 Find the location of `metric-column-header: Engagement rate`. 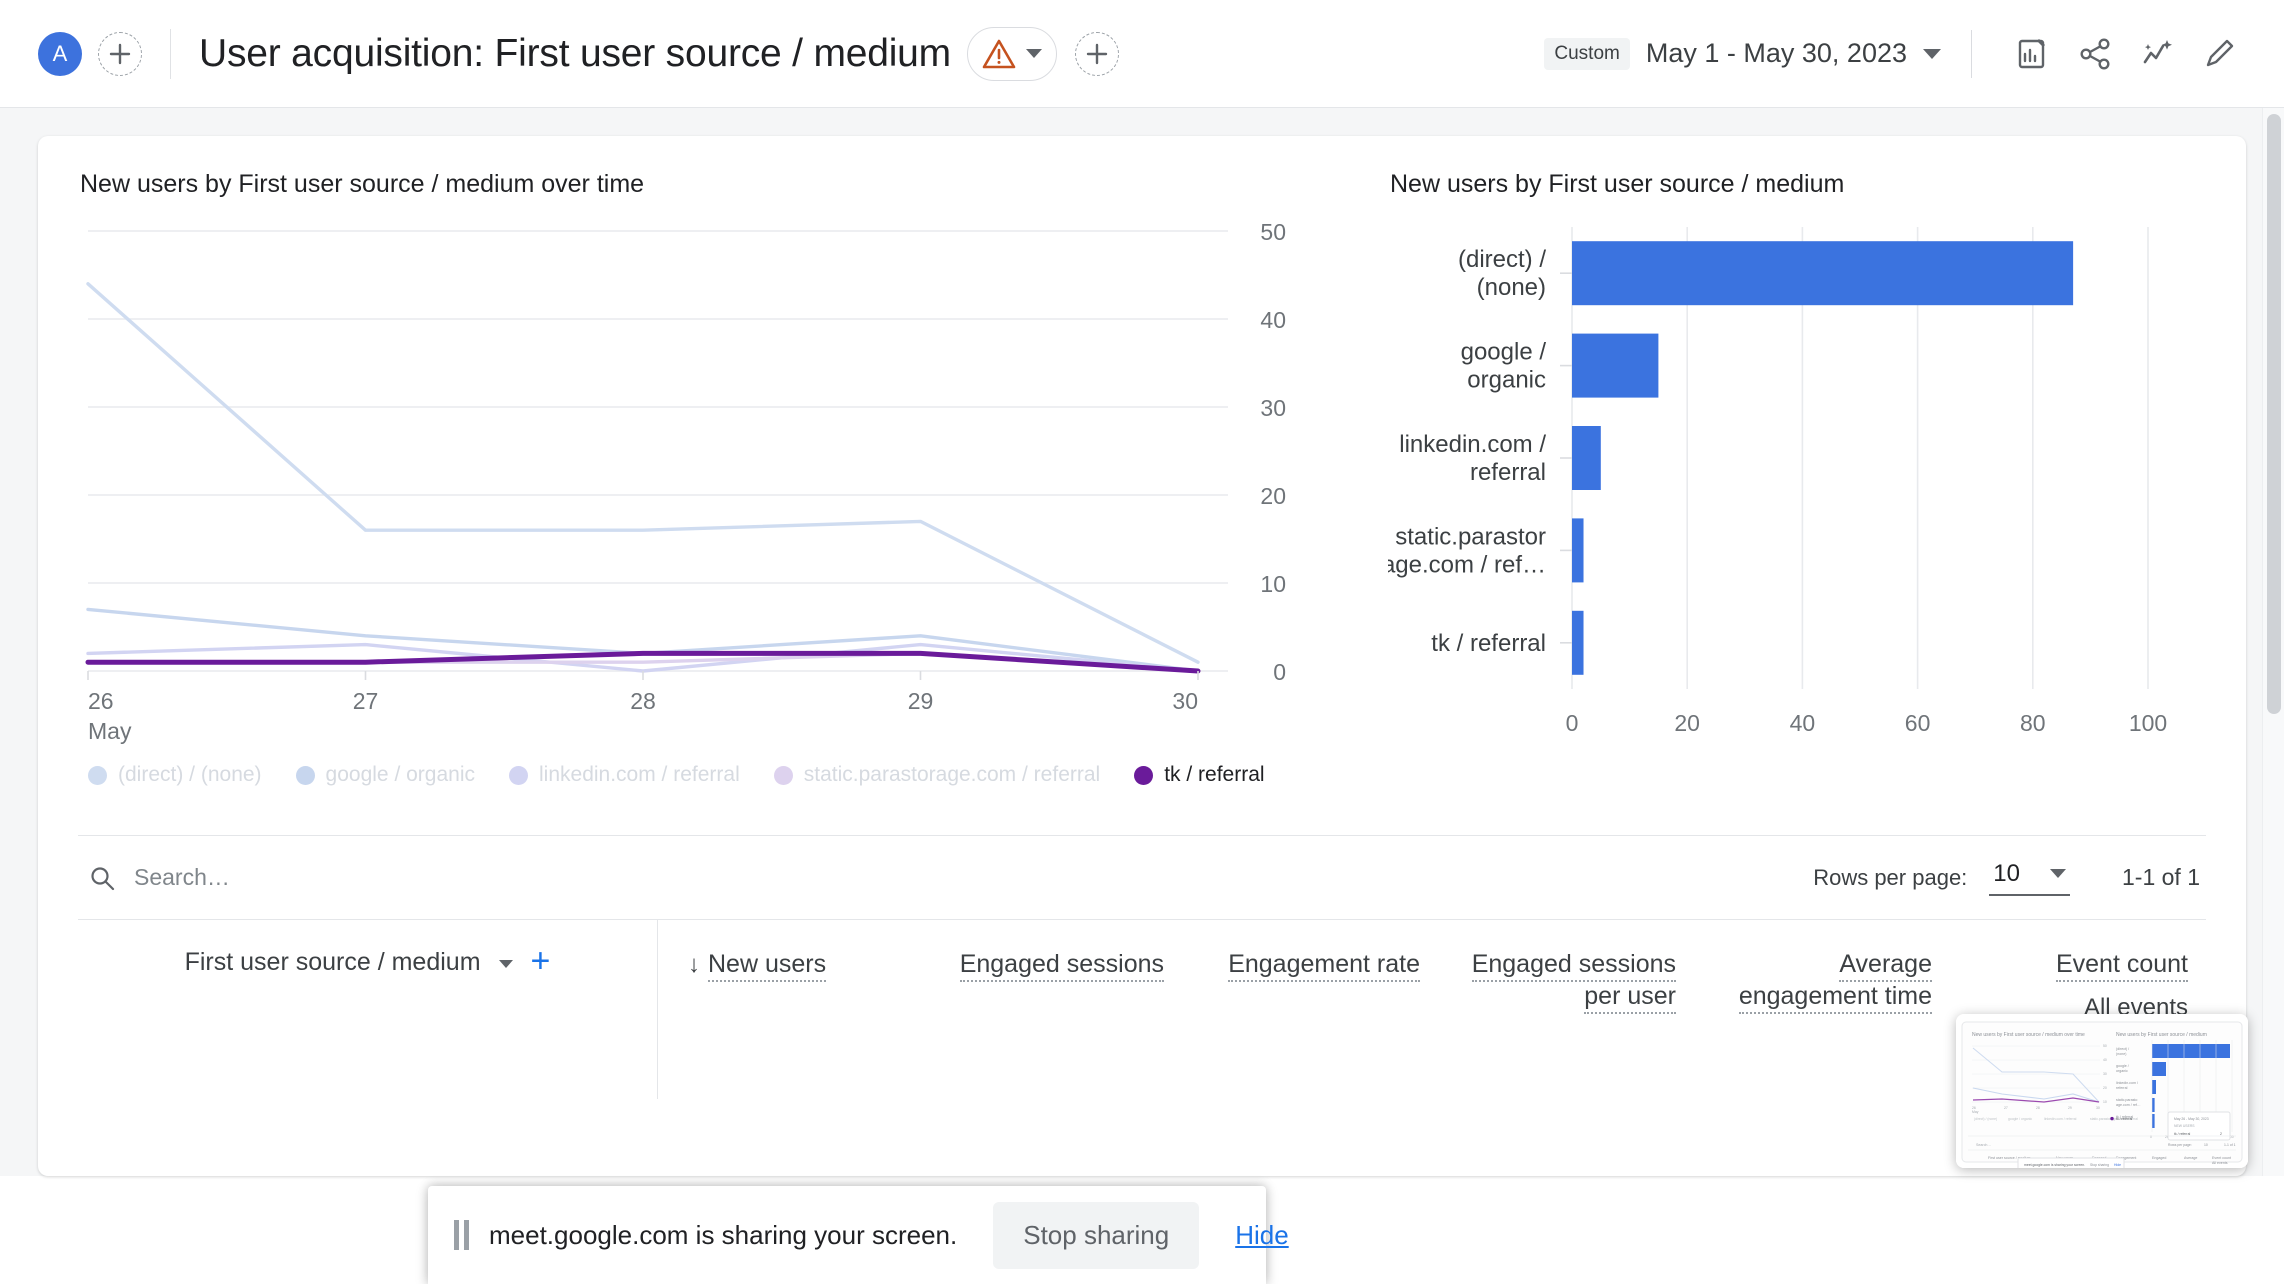

metric-column-header: Engagement rate is located at coordinates (1310, 1009).